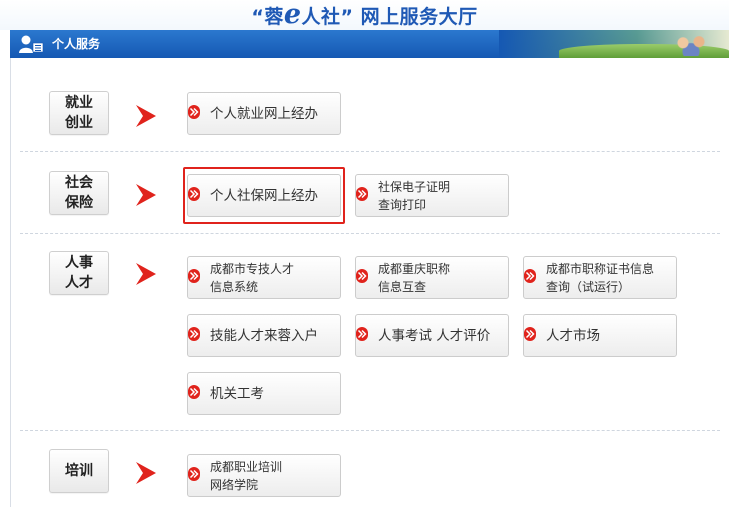 The width and height of the screenshot is (729, 507). I want to click on user-service-icon, so click(31, 44).